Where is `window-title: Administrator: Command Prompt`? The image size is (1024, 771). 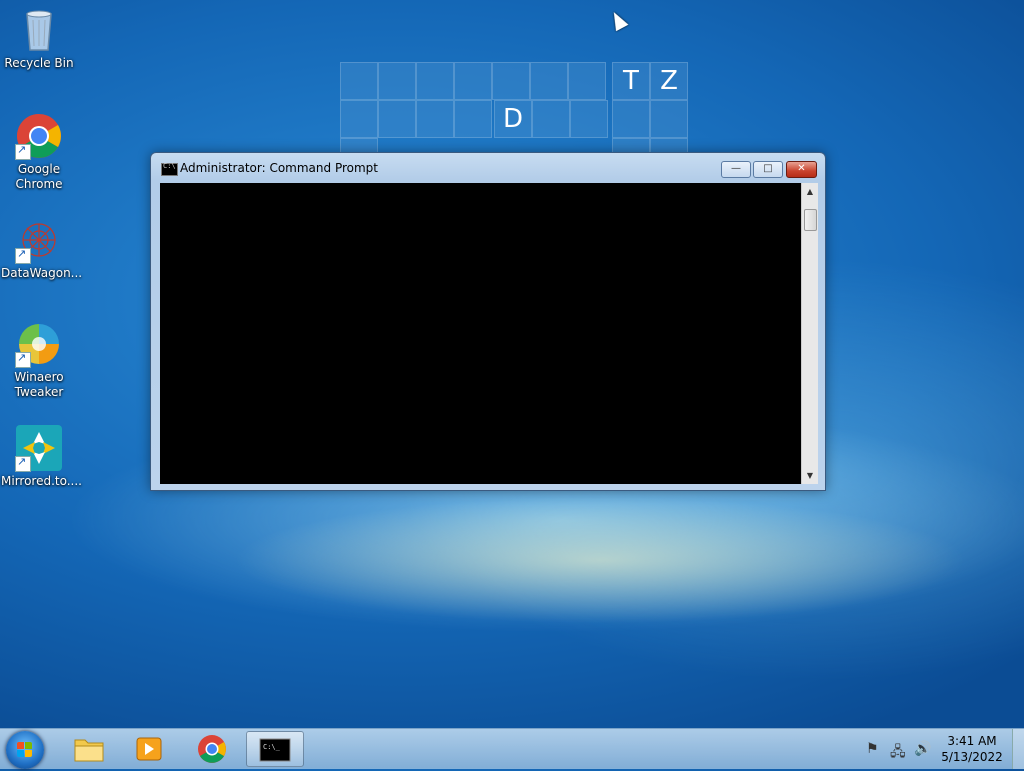 window-title: Administrator: Command Prompt is located at coordinates (279, 168).